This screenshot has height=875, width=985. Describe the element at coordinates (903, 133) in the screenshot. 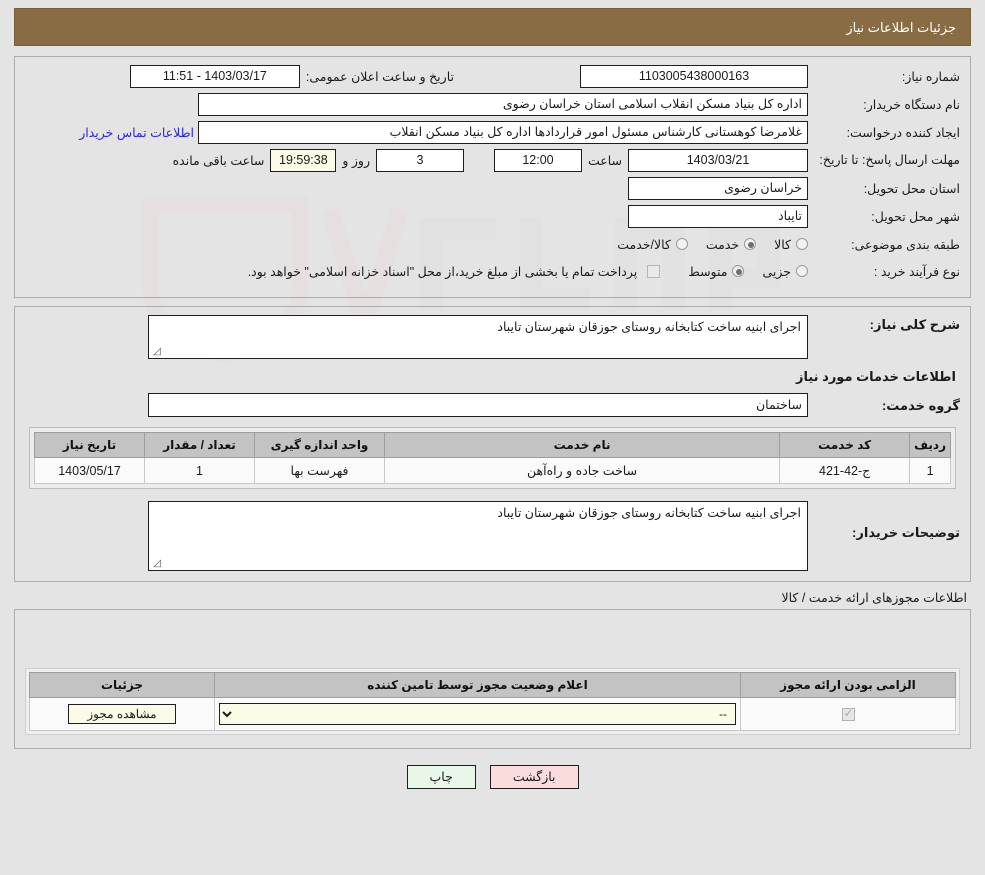

I see `creator-label: ایجاد کننده درخواست:` at that location.